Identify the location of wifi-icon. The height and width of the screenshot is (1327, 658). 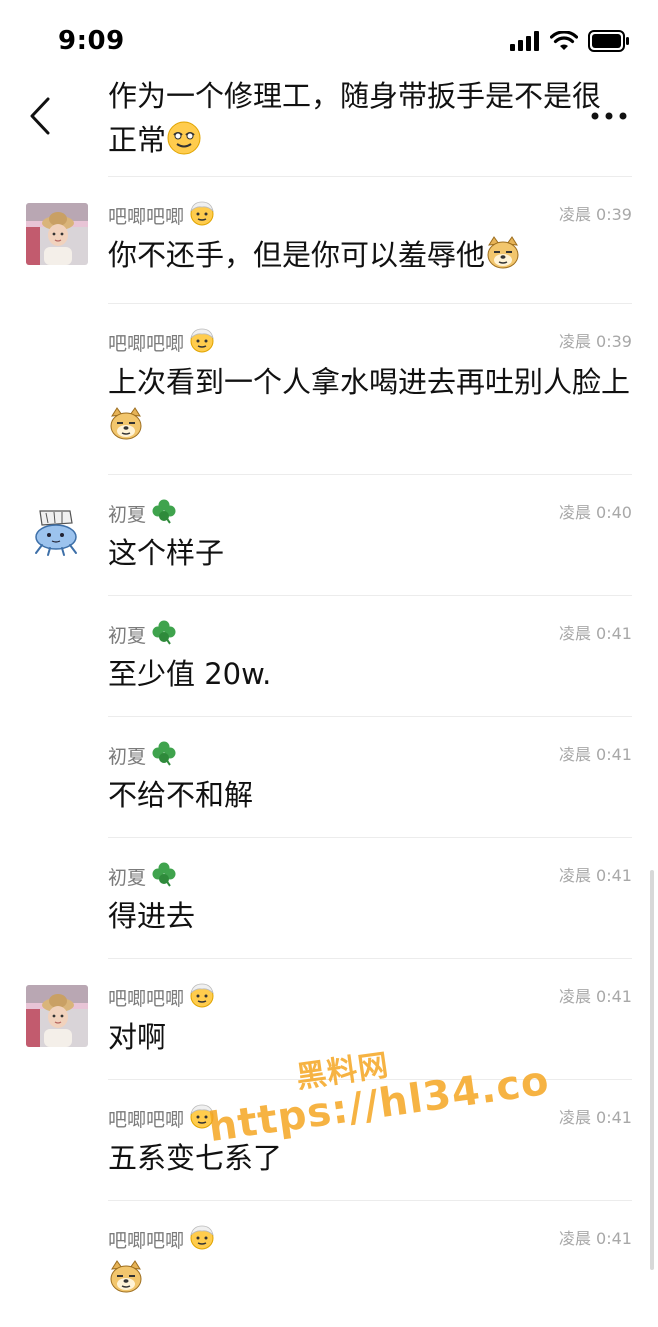
(564, 40).